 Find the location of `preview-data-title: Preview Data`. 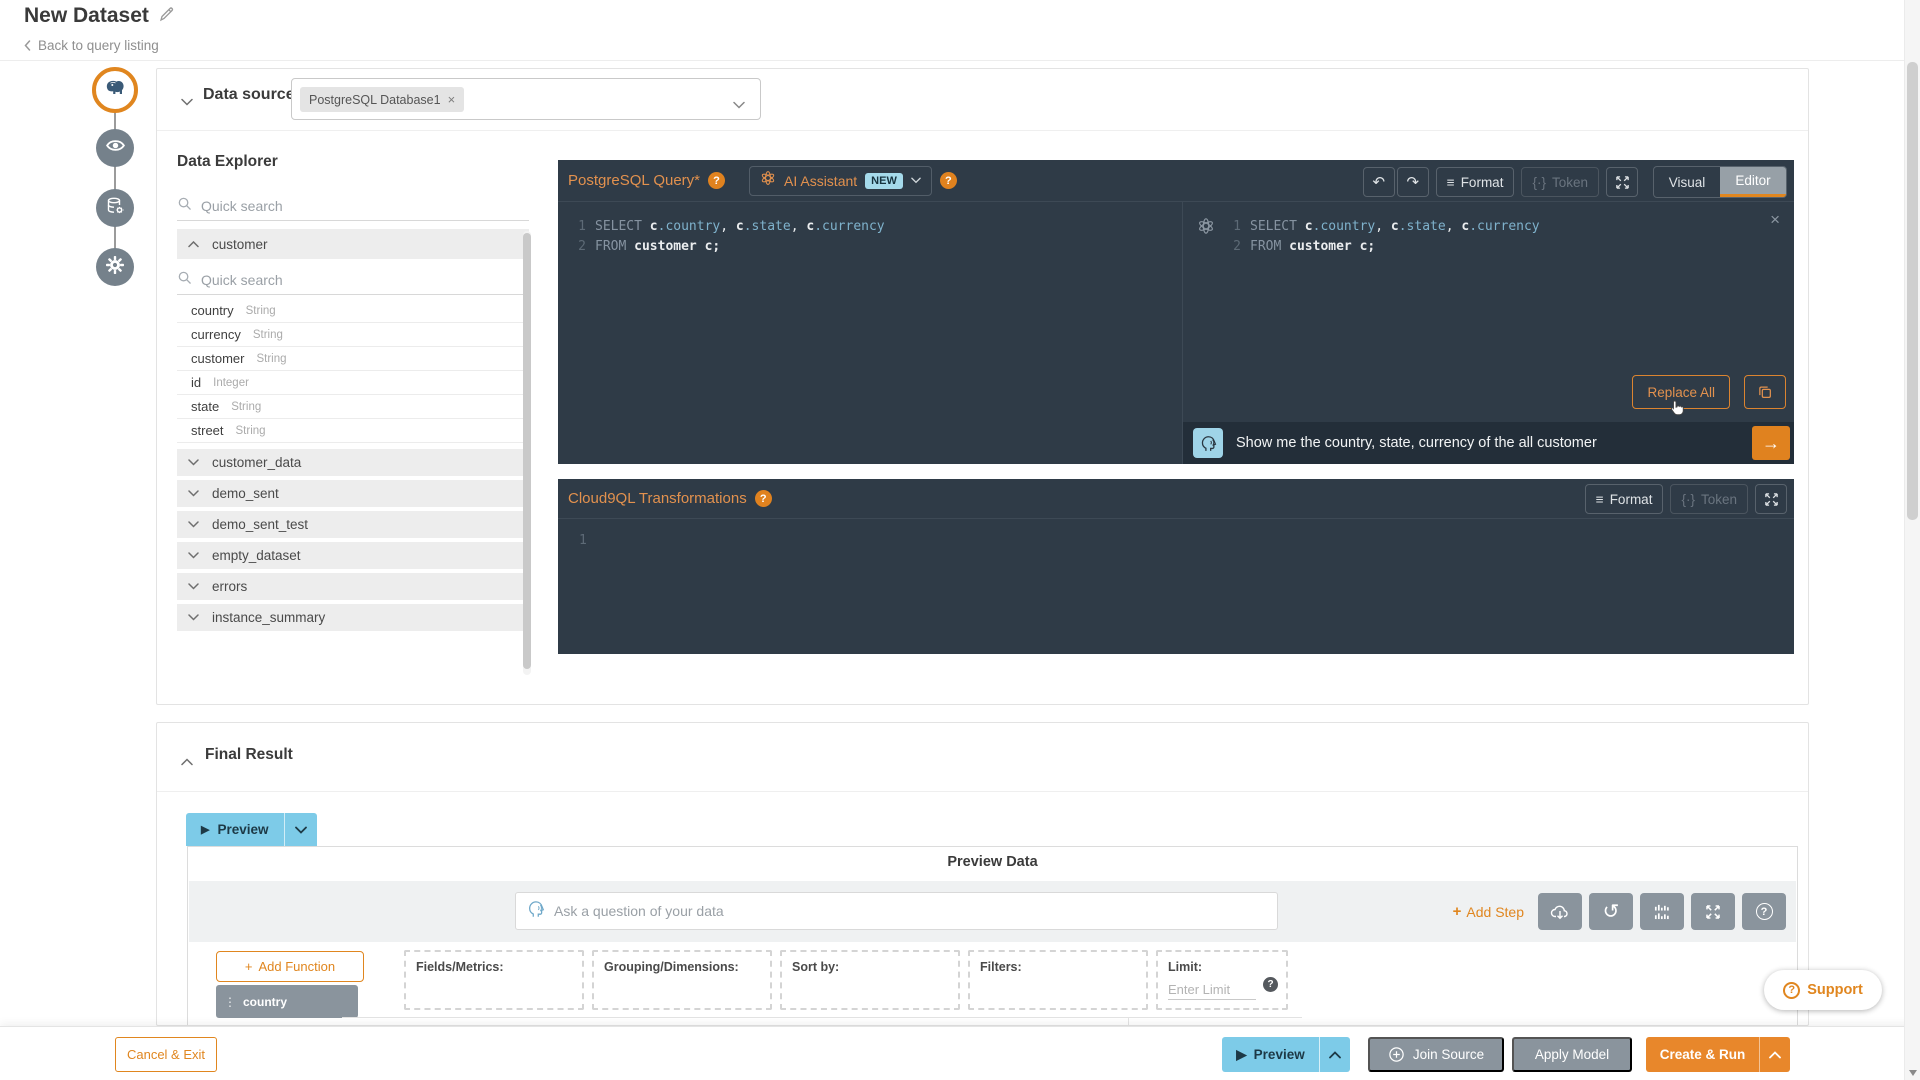

preview-data-title: Preview Data is located at coordinates (992, 862).